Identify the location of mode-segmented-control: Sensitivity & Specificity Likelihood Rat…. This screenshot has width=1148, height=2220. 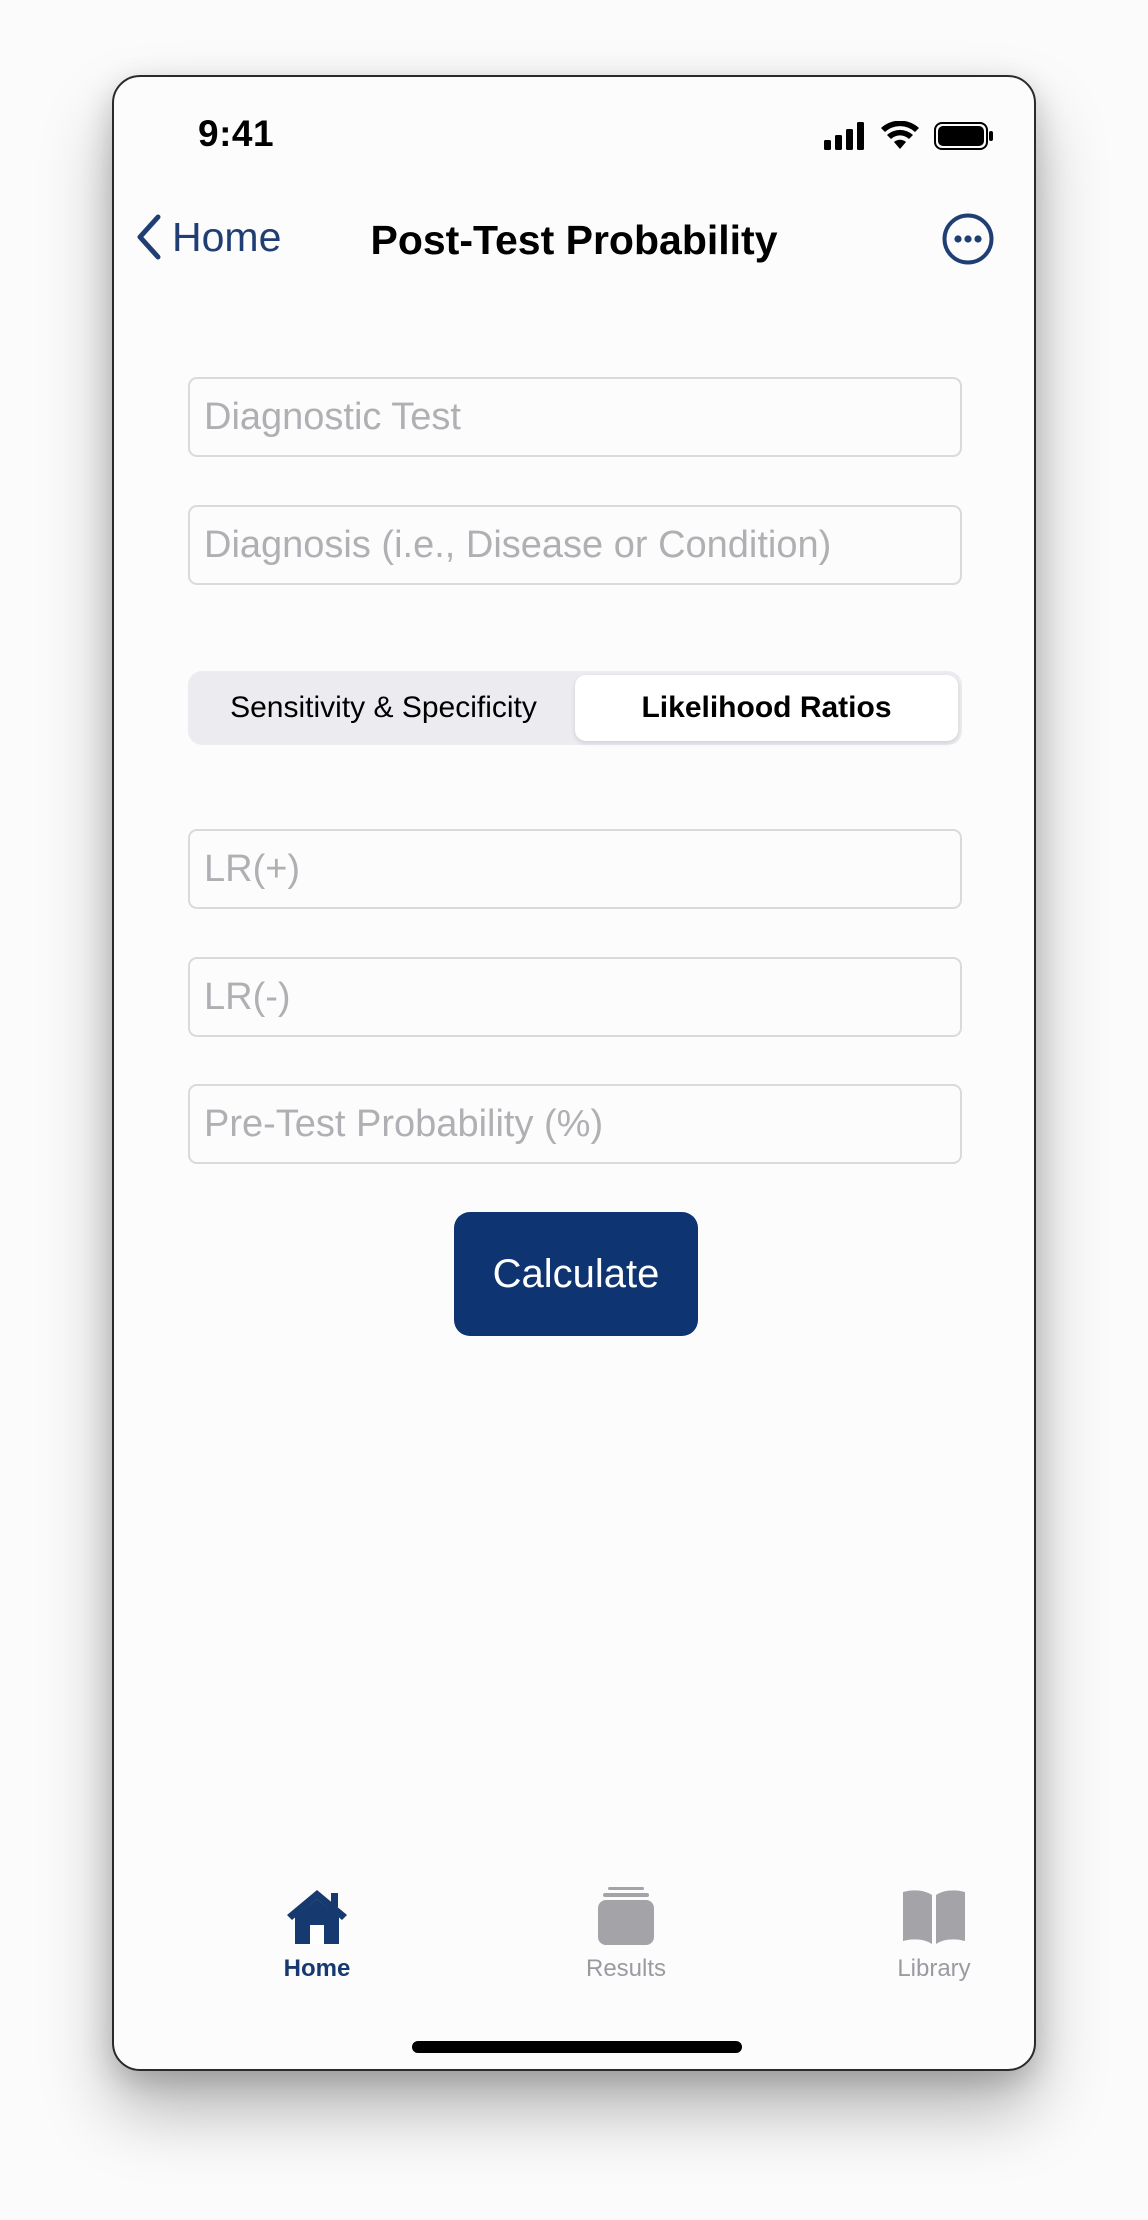
(575, 708).